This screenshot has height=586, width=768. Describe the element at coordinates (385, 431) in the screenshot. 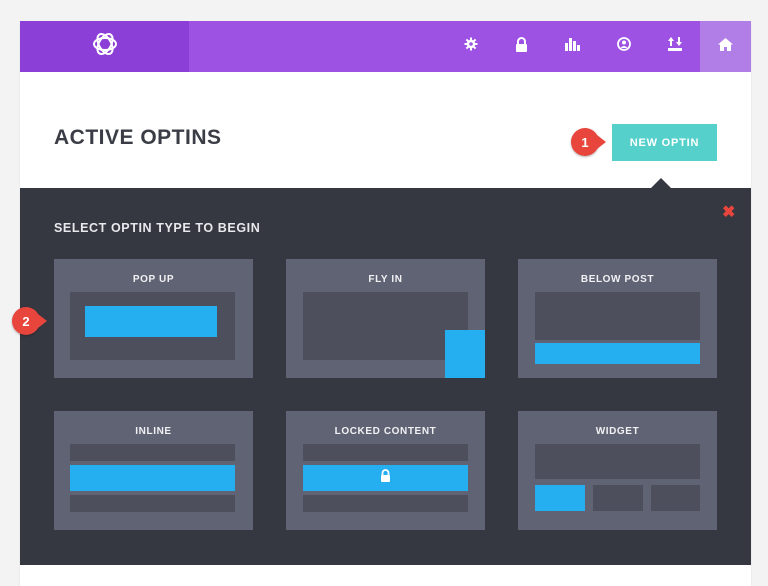

I see `optin-type-label: LOCKED CONTENT` at that location.